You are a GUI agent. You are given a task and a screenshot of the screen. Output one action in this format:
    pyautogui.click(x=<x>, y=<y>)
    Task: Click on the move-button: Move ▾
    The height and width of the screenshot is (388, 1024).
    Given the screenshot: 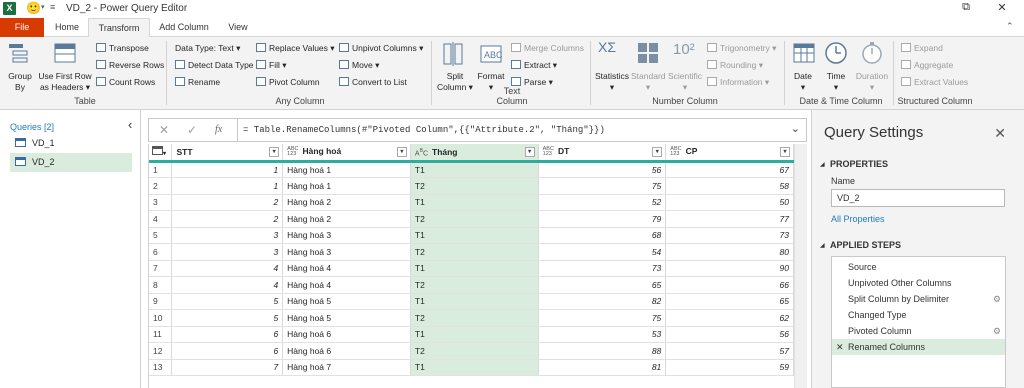 What is the action you would take?
    pyautogui.click(x=359, y=65)
    